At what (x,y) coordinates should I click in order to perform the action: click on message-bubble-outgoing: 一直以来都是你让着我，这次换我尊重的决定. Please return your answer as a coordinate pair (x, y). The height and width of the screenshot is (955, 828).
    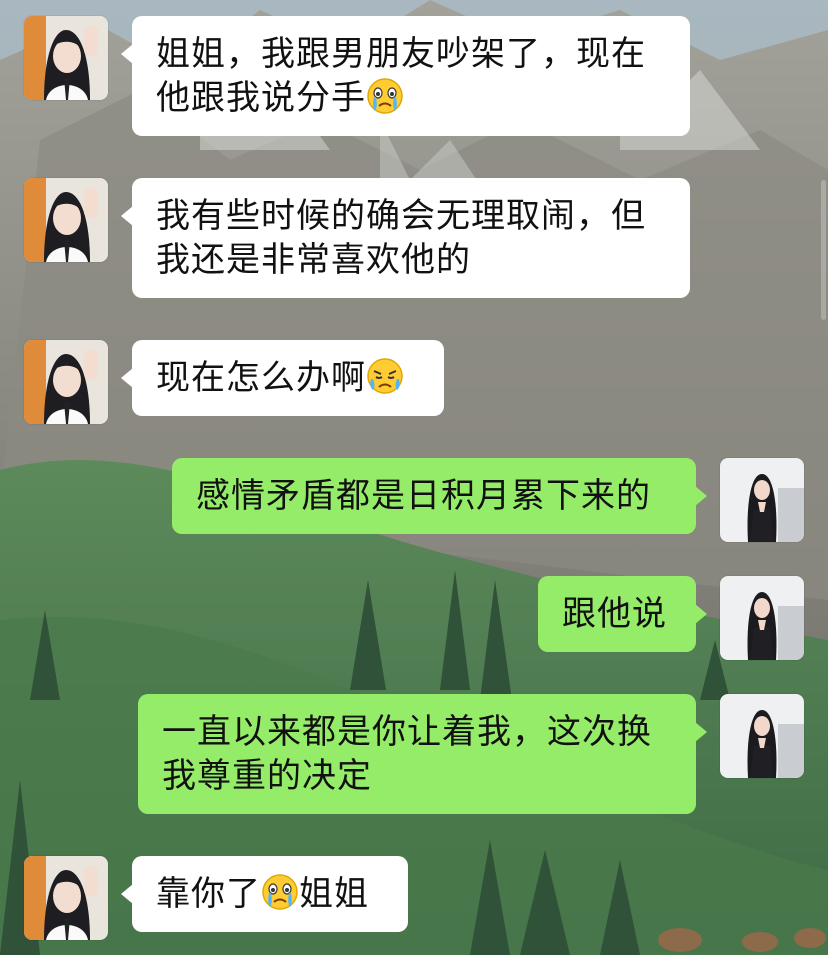
    Looking at the image, I should click on (422, 754).